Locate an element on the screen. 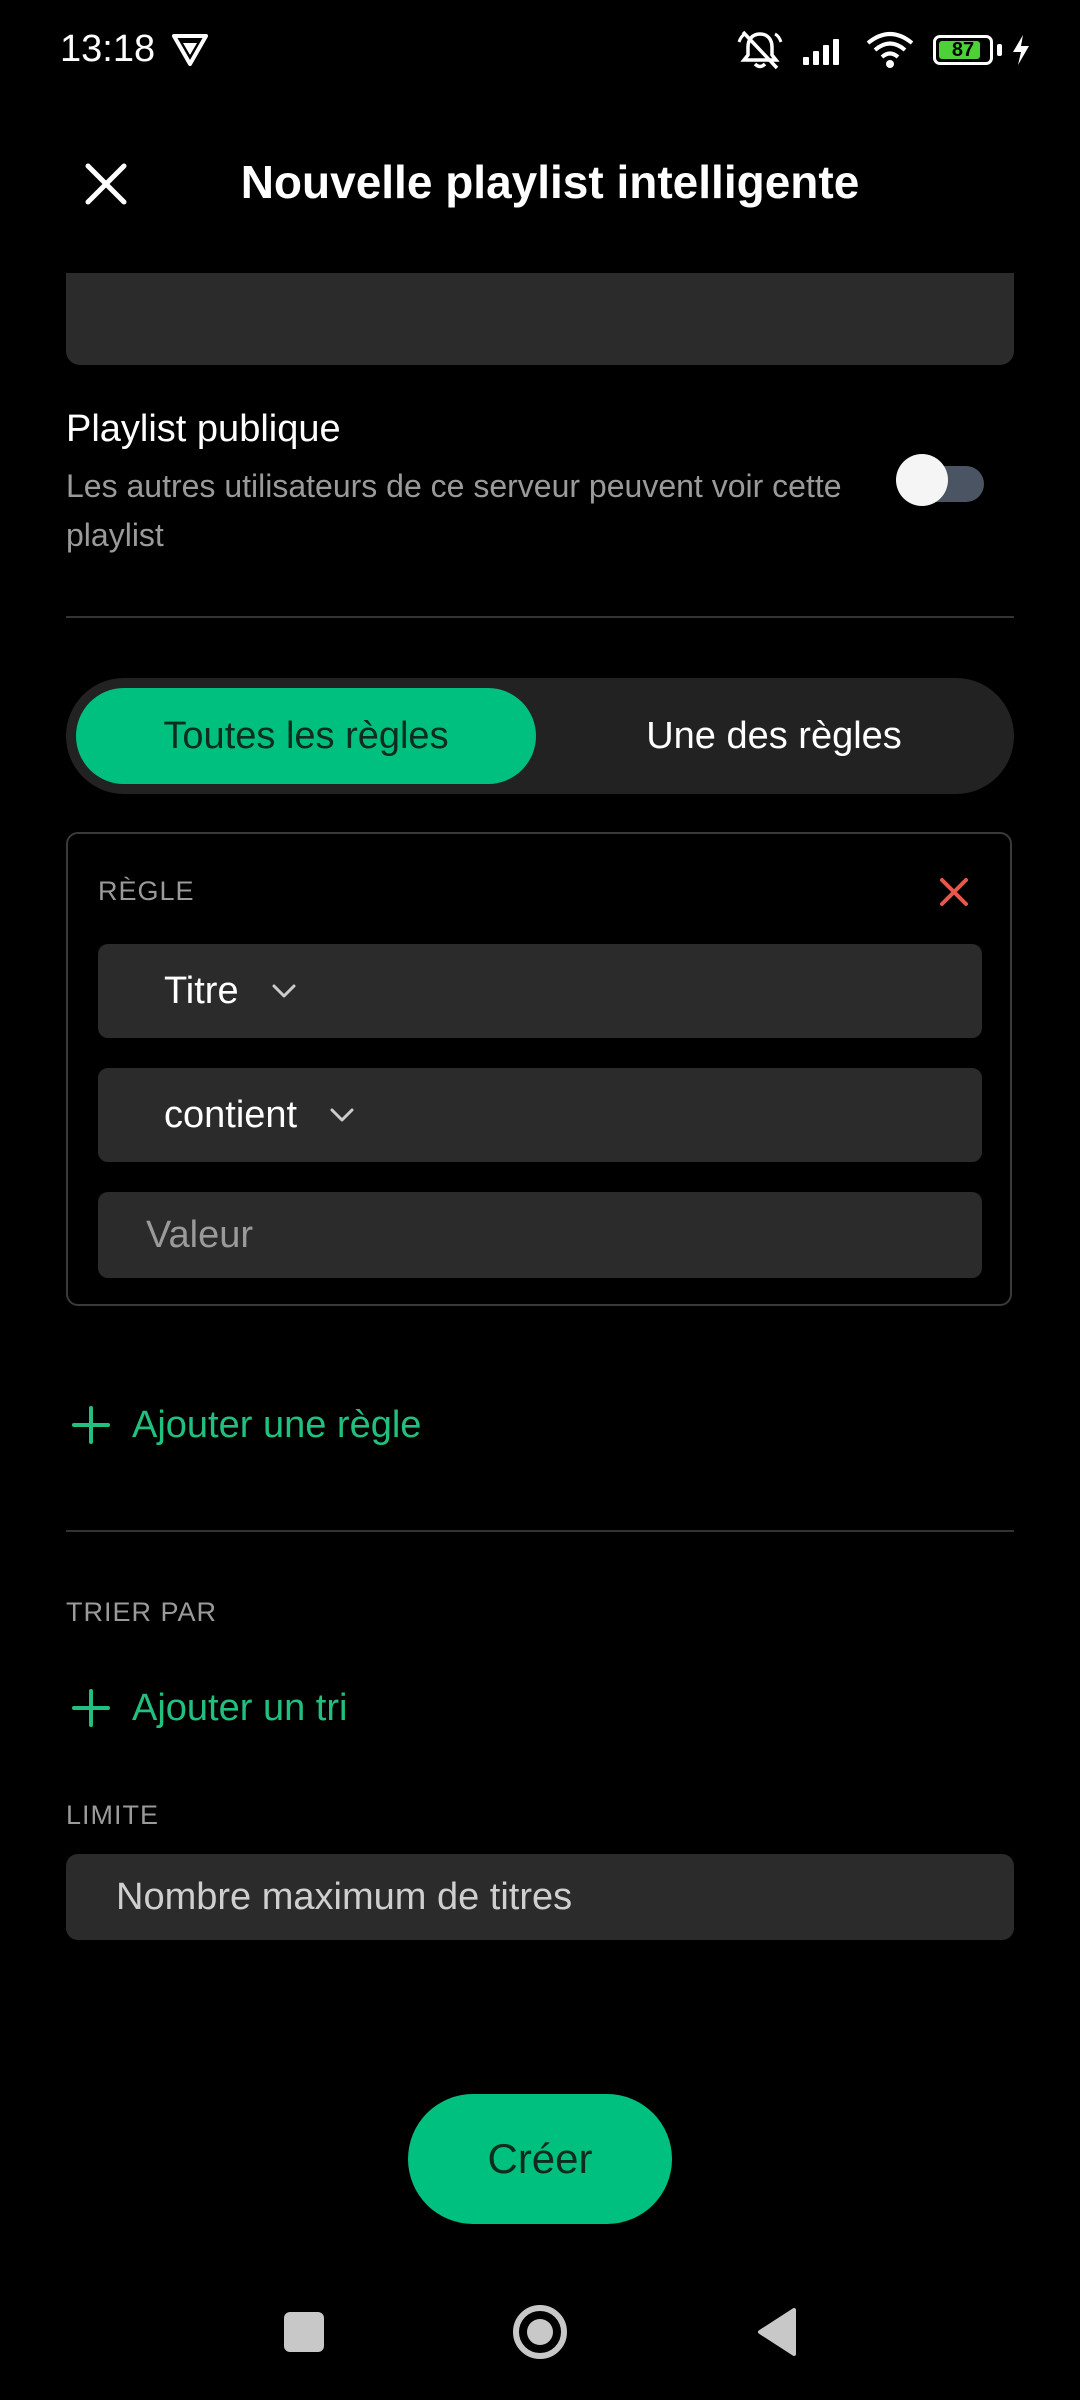 The image size is (1080, 2400). toggle-knob is located at coordinates (922, 480).